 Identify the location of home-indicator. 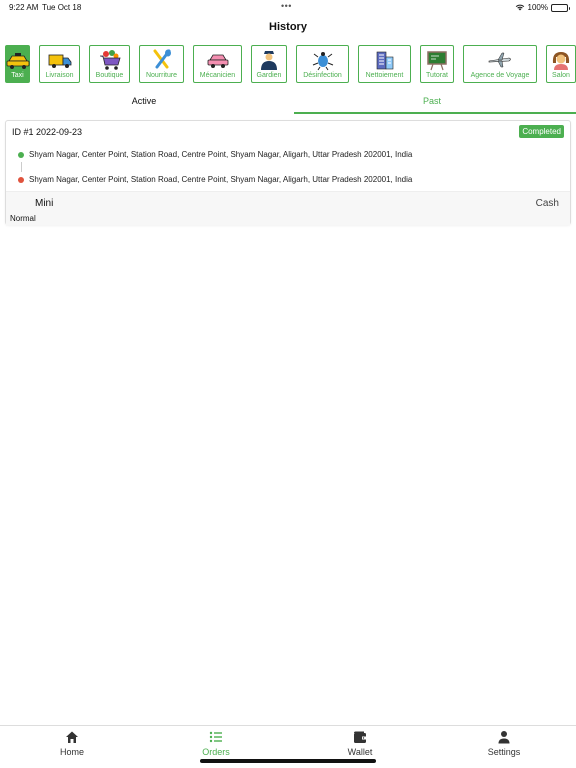
(288, 761).